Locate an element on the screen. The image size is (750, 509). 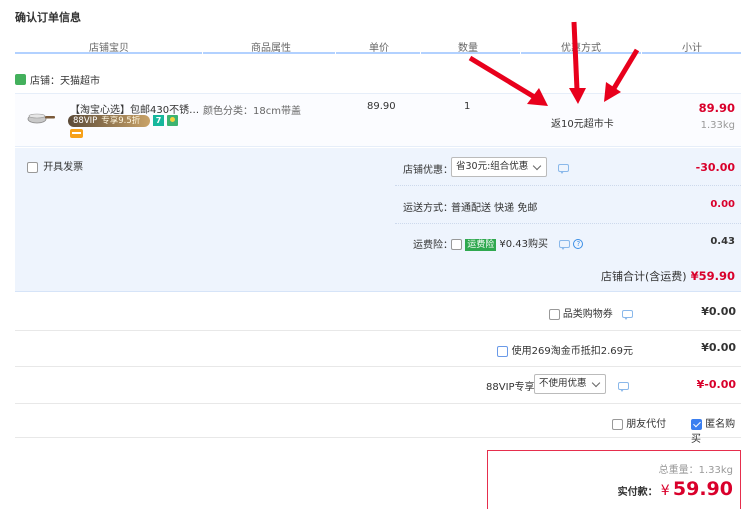
annotation-arrows is located at coordinates (554, 63).